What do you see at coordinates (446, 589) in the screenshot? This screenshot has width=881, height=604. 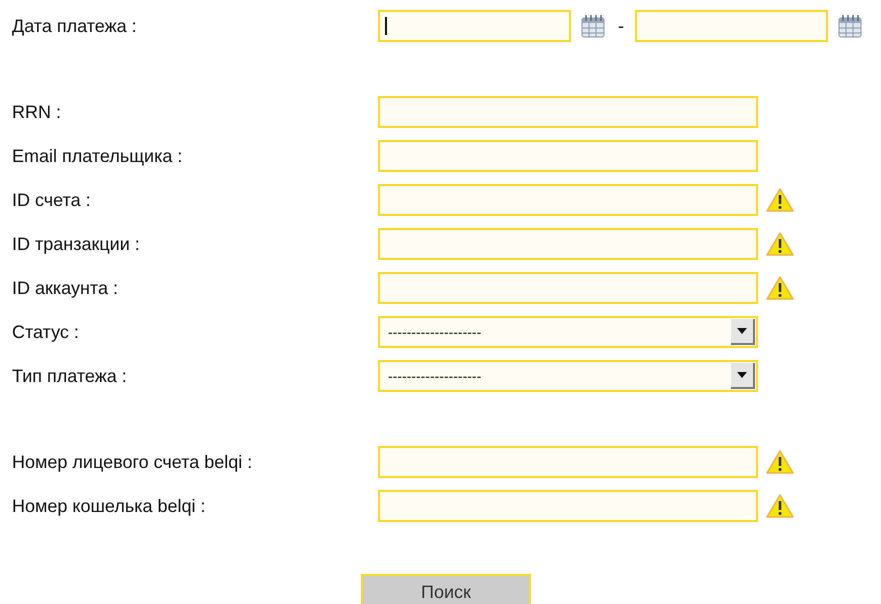 I see `search-button: Поиск` at bounding box center [446, 589].